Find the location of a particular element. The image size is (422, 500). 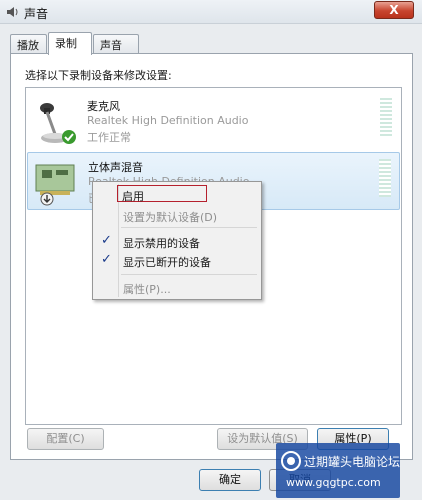

forum-logo-icon is located at coordinates (291, 461).